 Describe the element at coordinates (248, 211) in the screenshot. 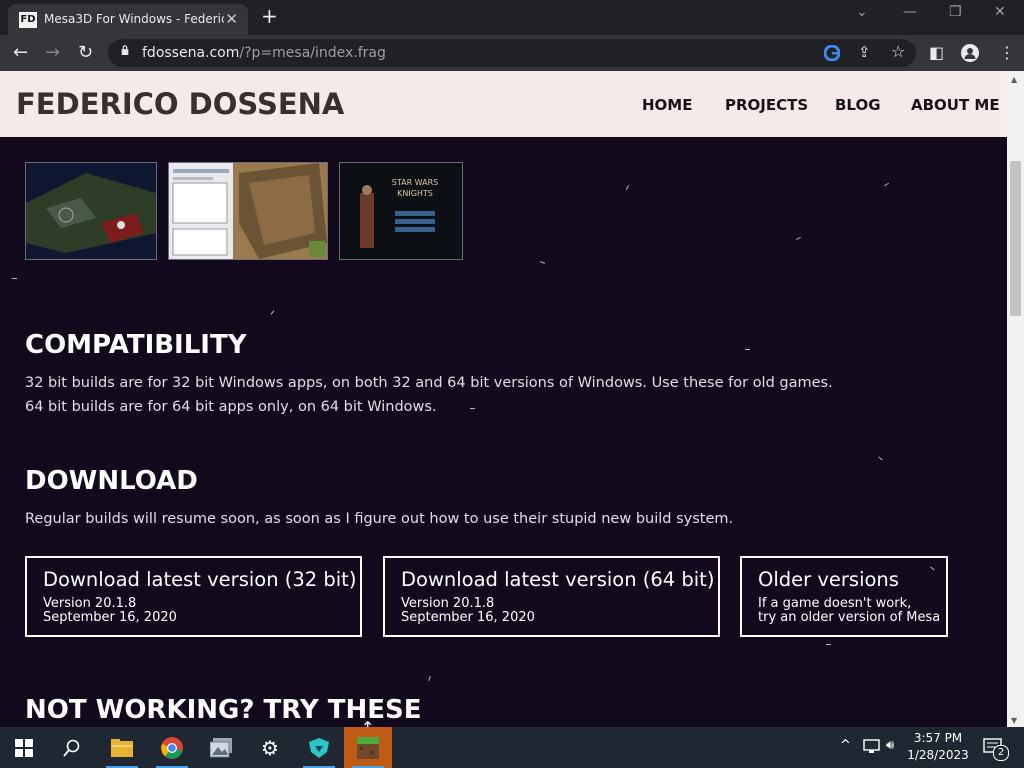

I see `screenshot-thumbnail-config-tool` at that location.